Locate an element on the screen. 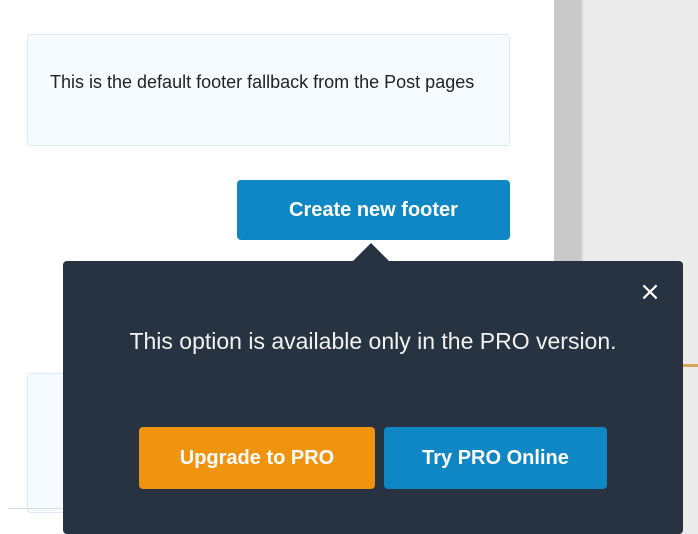 Image resolution: width=698 pixels, height=534 pixels. popover-arrow is located at coordinates (371, 252).